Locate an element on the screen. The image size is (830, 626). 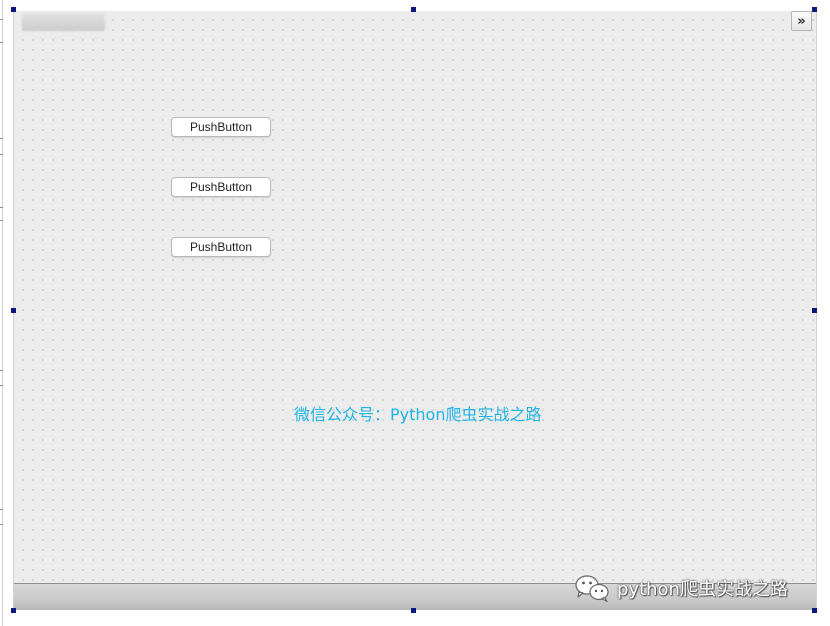
resize-handle-middle-right is located at coordinates (814, 310).